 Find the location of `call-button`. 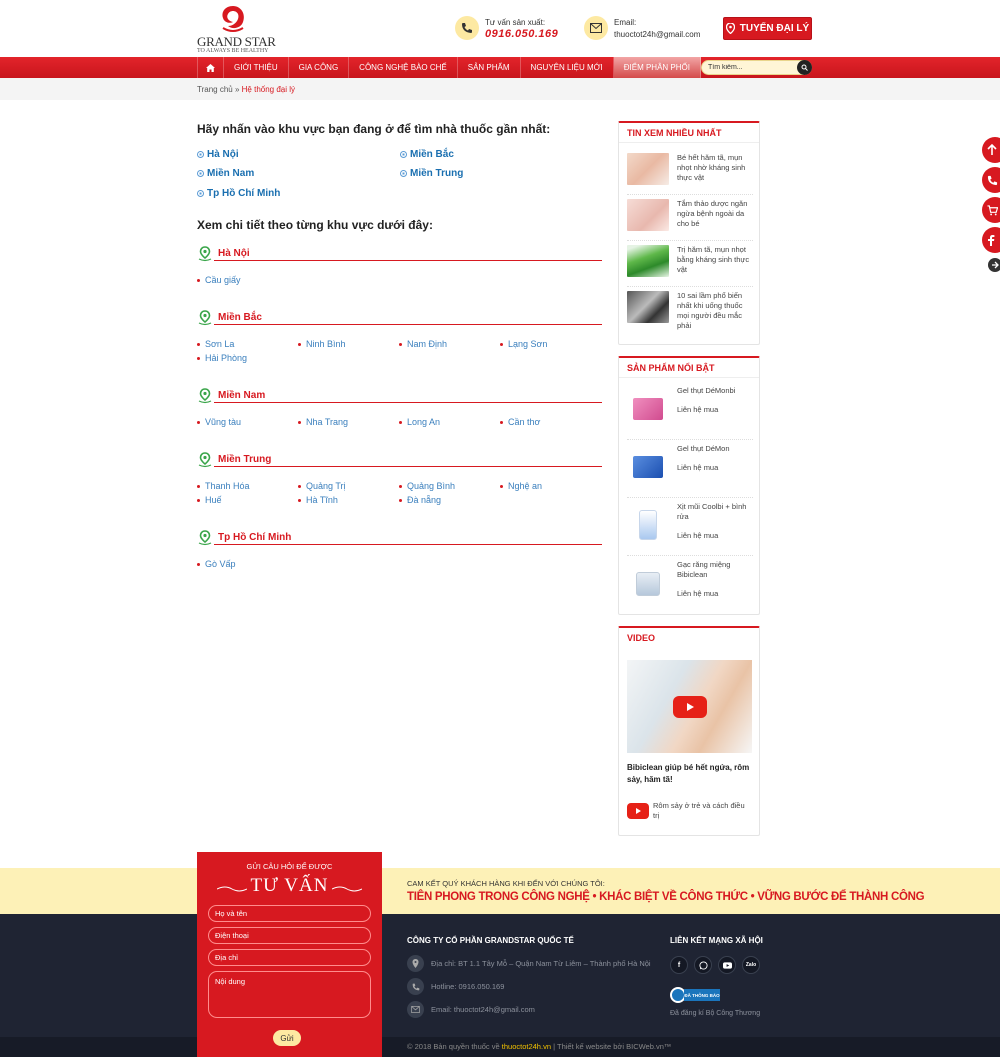

call-button is located at coordinates (991, 180).